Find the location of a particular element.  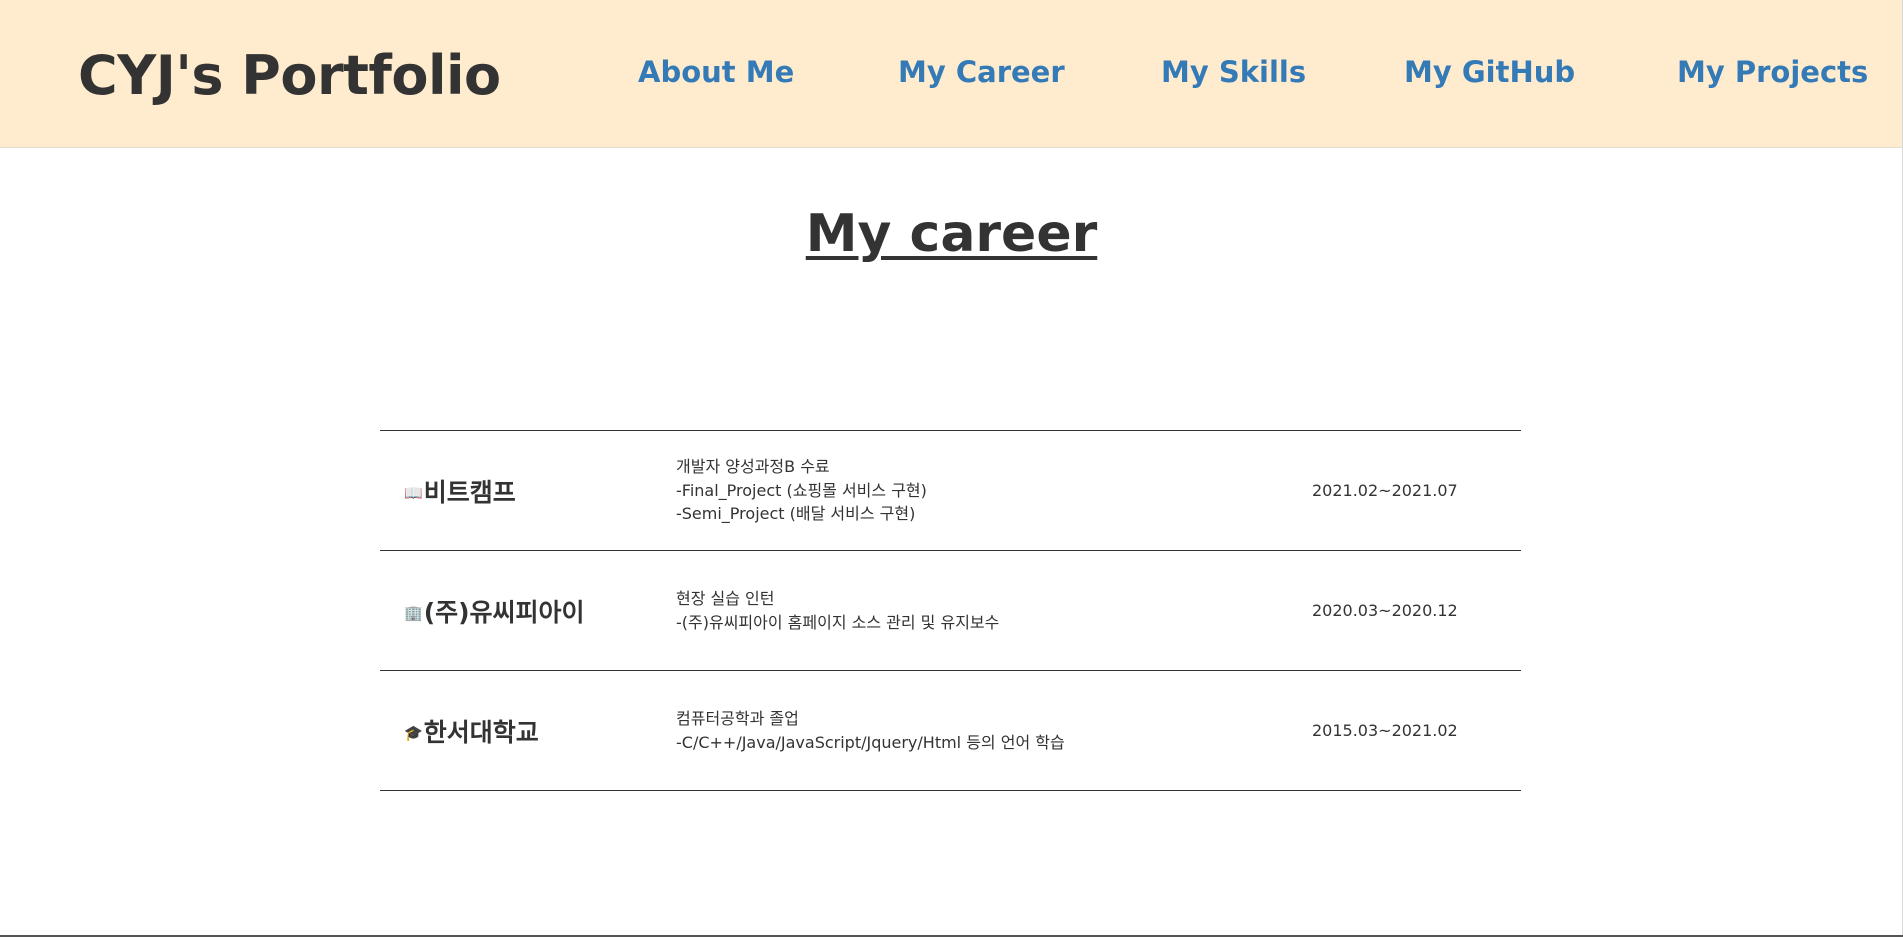

nav-about-me: About Me is located at coordinates (716, 72).